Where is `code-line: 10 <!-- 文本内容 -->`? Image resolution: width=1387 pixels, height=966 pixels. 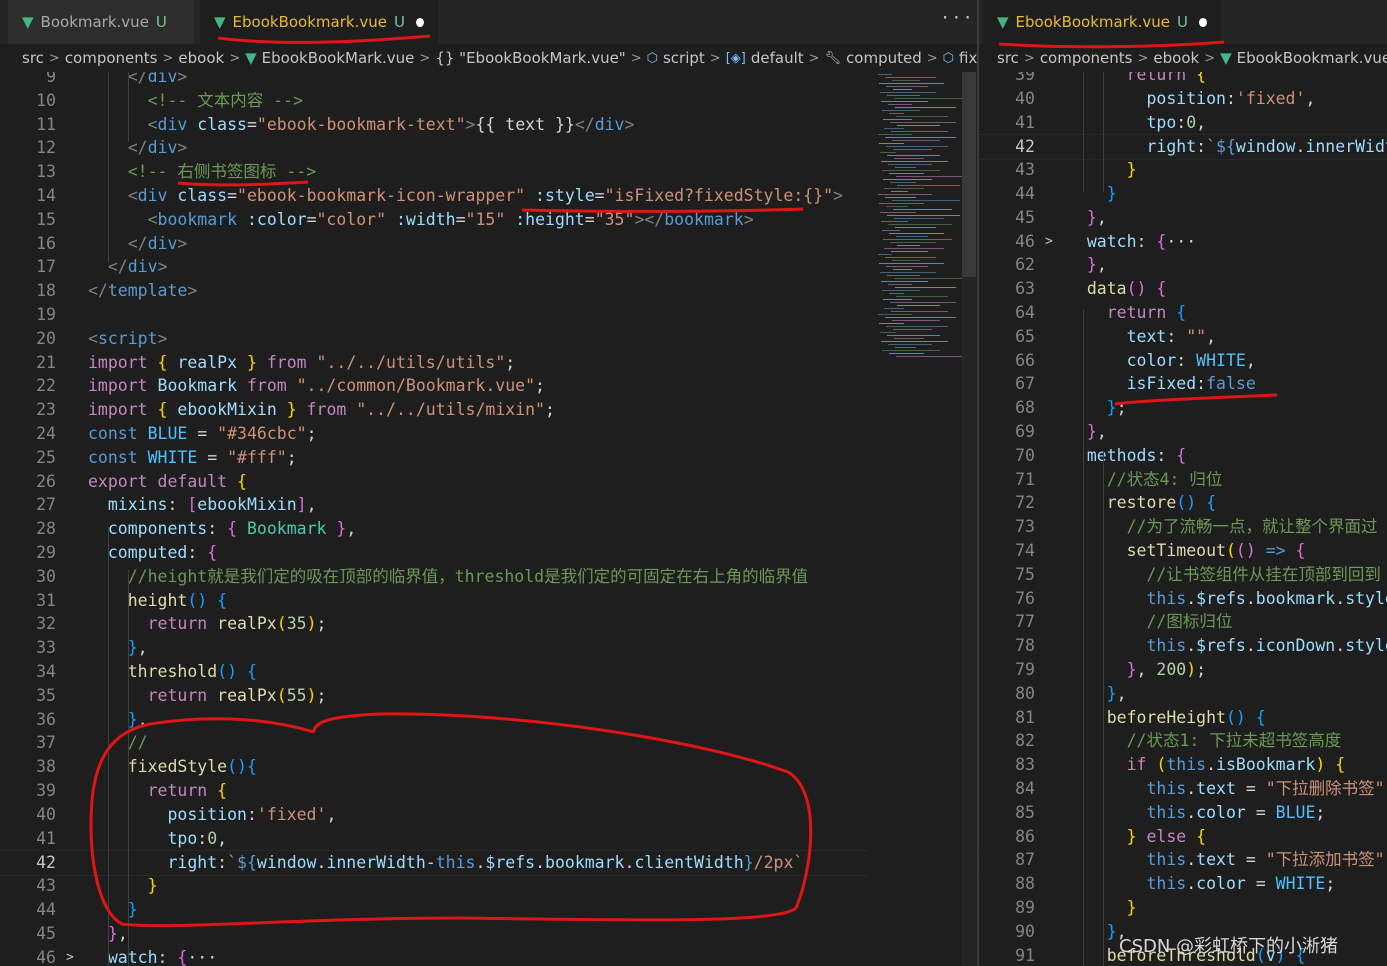 code-line: 10 <!-- 文本内容 --> is located at coordinates (488, 101).